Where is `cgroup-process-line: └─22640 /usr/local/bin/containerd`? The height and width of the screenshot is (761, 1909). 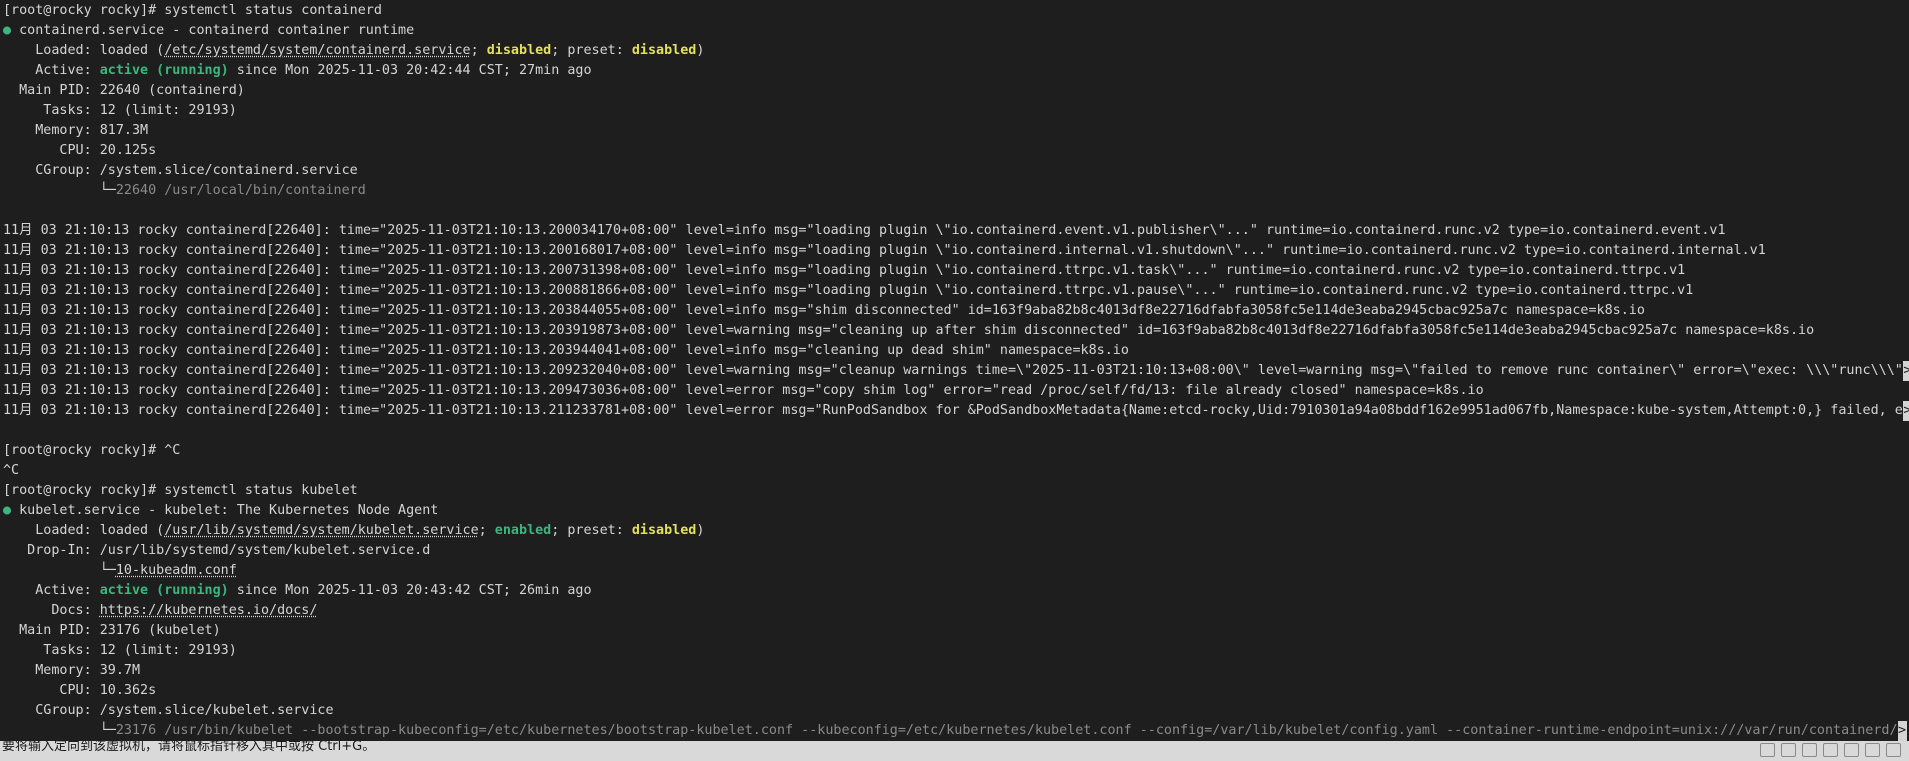 cgroup-process-line: └─22640 /usr/local/bin/containerd is located at coordinates (184, 190).